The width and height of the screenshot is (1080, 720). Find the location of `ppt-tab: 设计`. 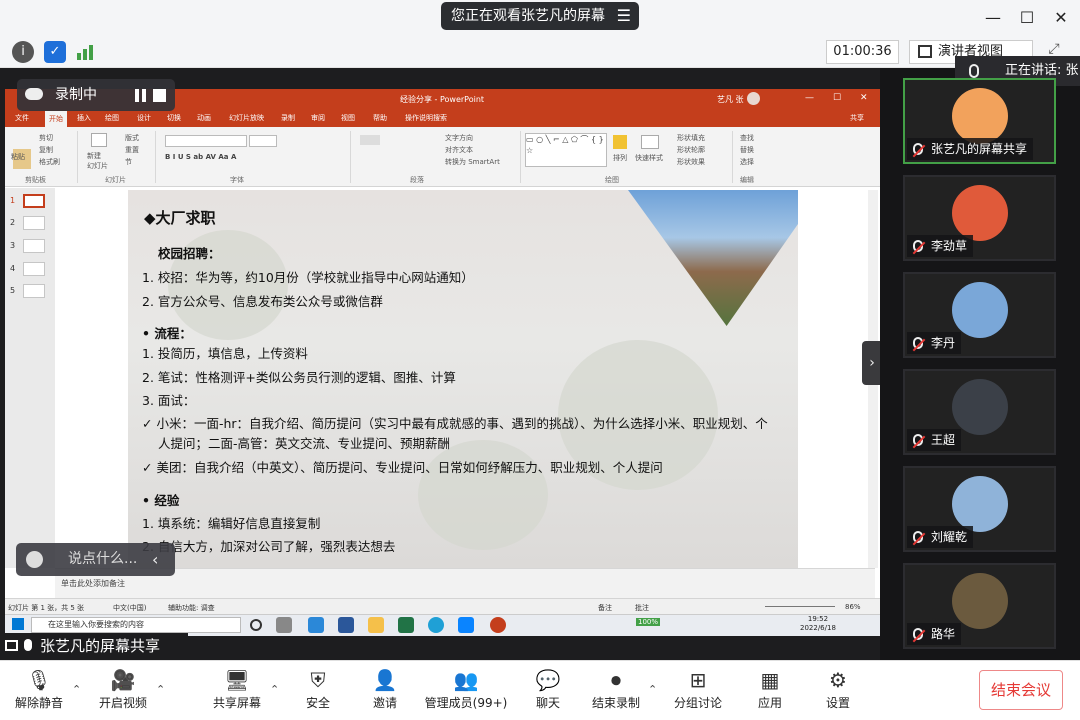

ppt-tab: 设计 is located at coordinates (144, 118).